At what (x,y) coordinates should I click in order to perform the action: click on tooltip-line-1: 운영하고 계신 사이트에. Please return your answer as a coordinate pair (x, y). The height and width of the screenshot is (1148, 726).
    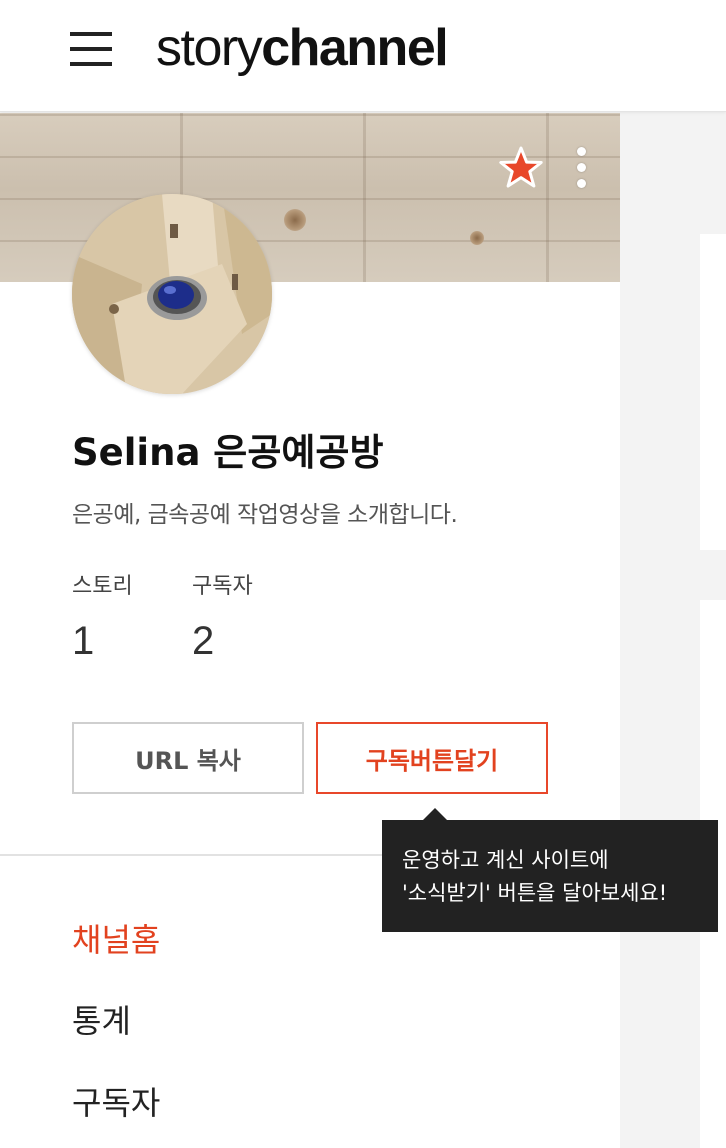
    Looking at the image, I should click on (505, 860).